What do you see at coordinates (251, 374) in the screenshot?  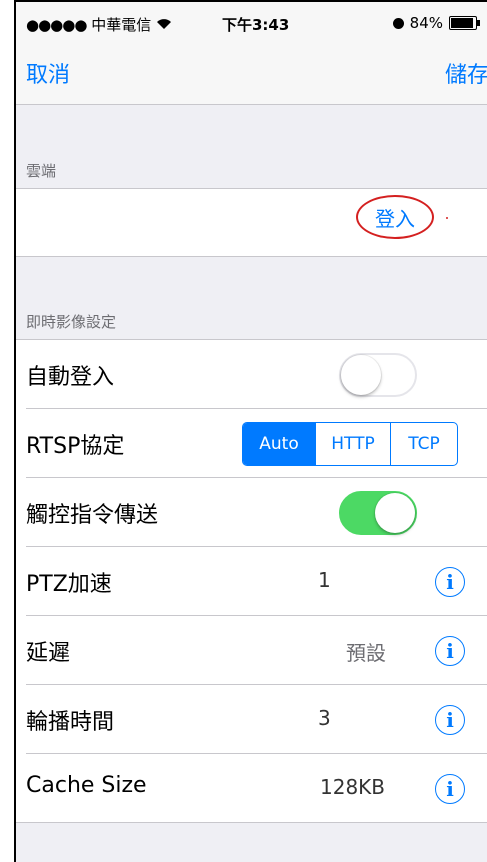 I see `row-auto-login: 自動登入` at bounding box center [251, 374].